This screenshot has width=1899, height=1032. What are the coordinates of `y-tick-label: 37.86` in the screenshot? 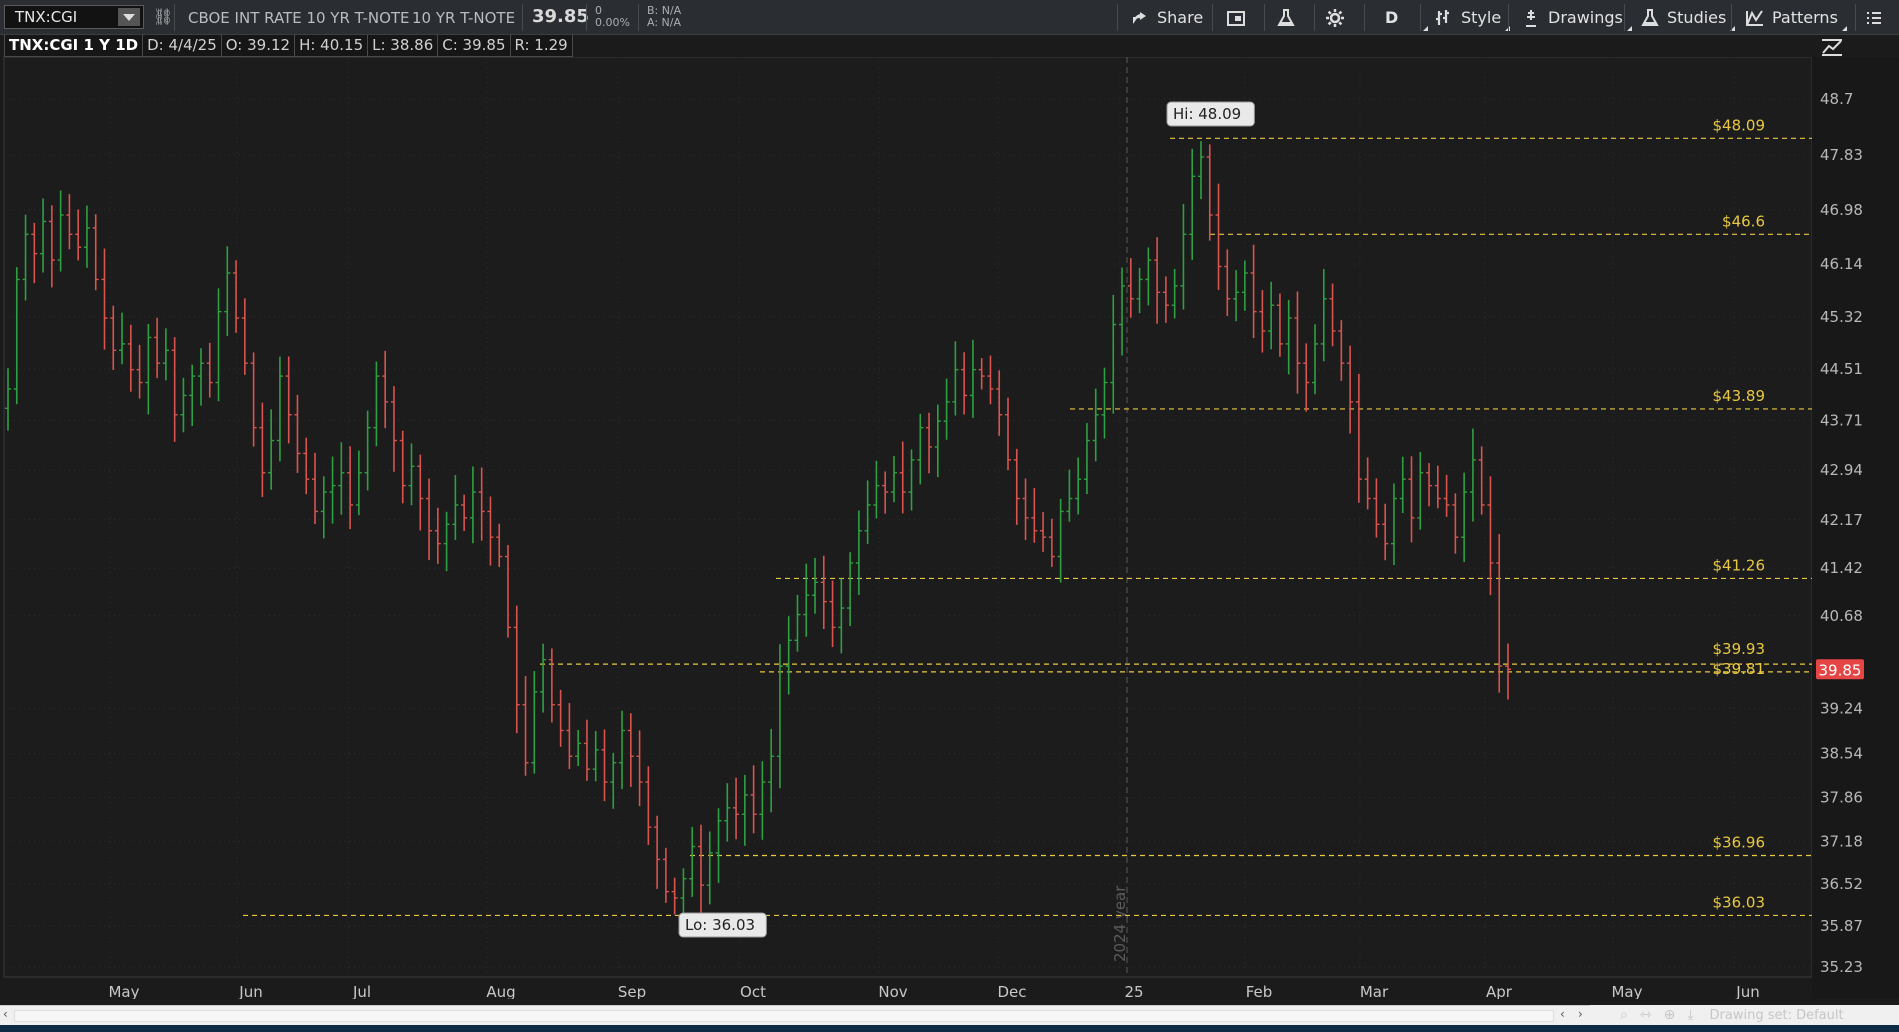 It's located at (1841, 798).